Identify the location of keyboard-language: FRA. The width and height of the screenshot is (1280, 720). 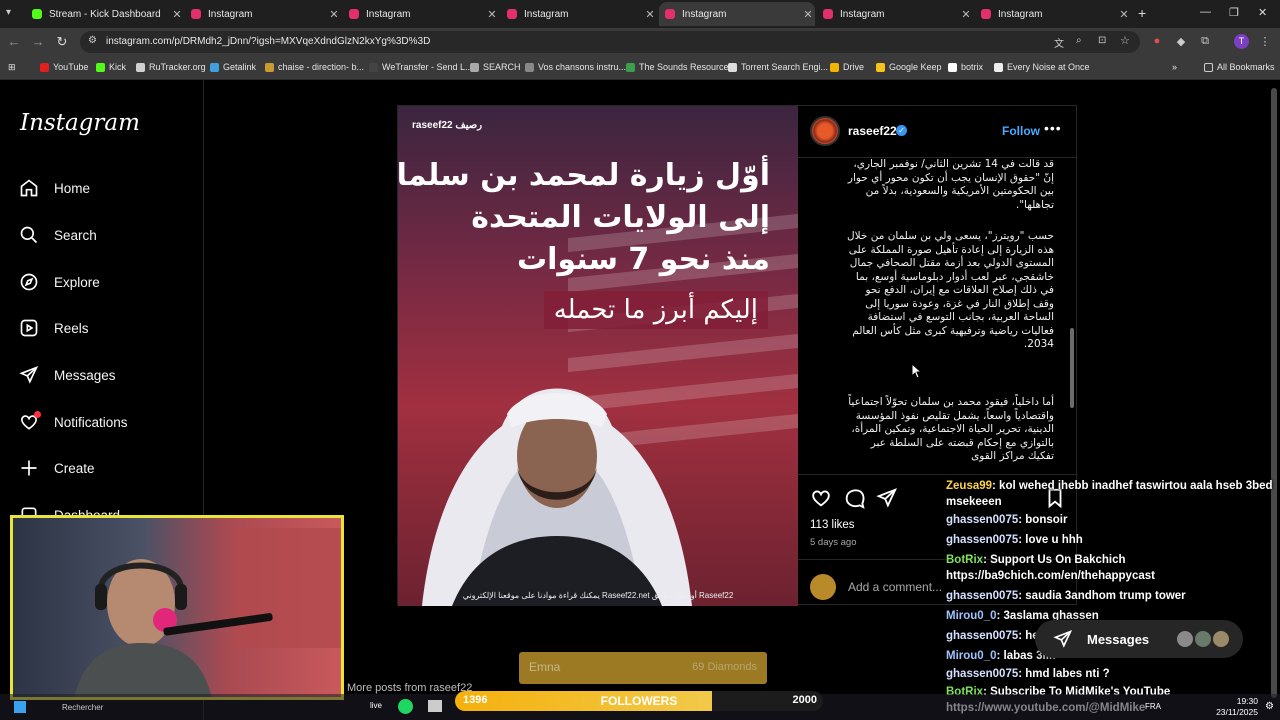
(1153, 706).